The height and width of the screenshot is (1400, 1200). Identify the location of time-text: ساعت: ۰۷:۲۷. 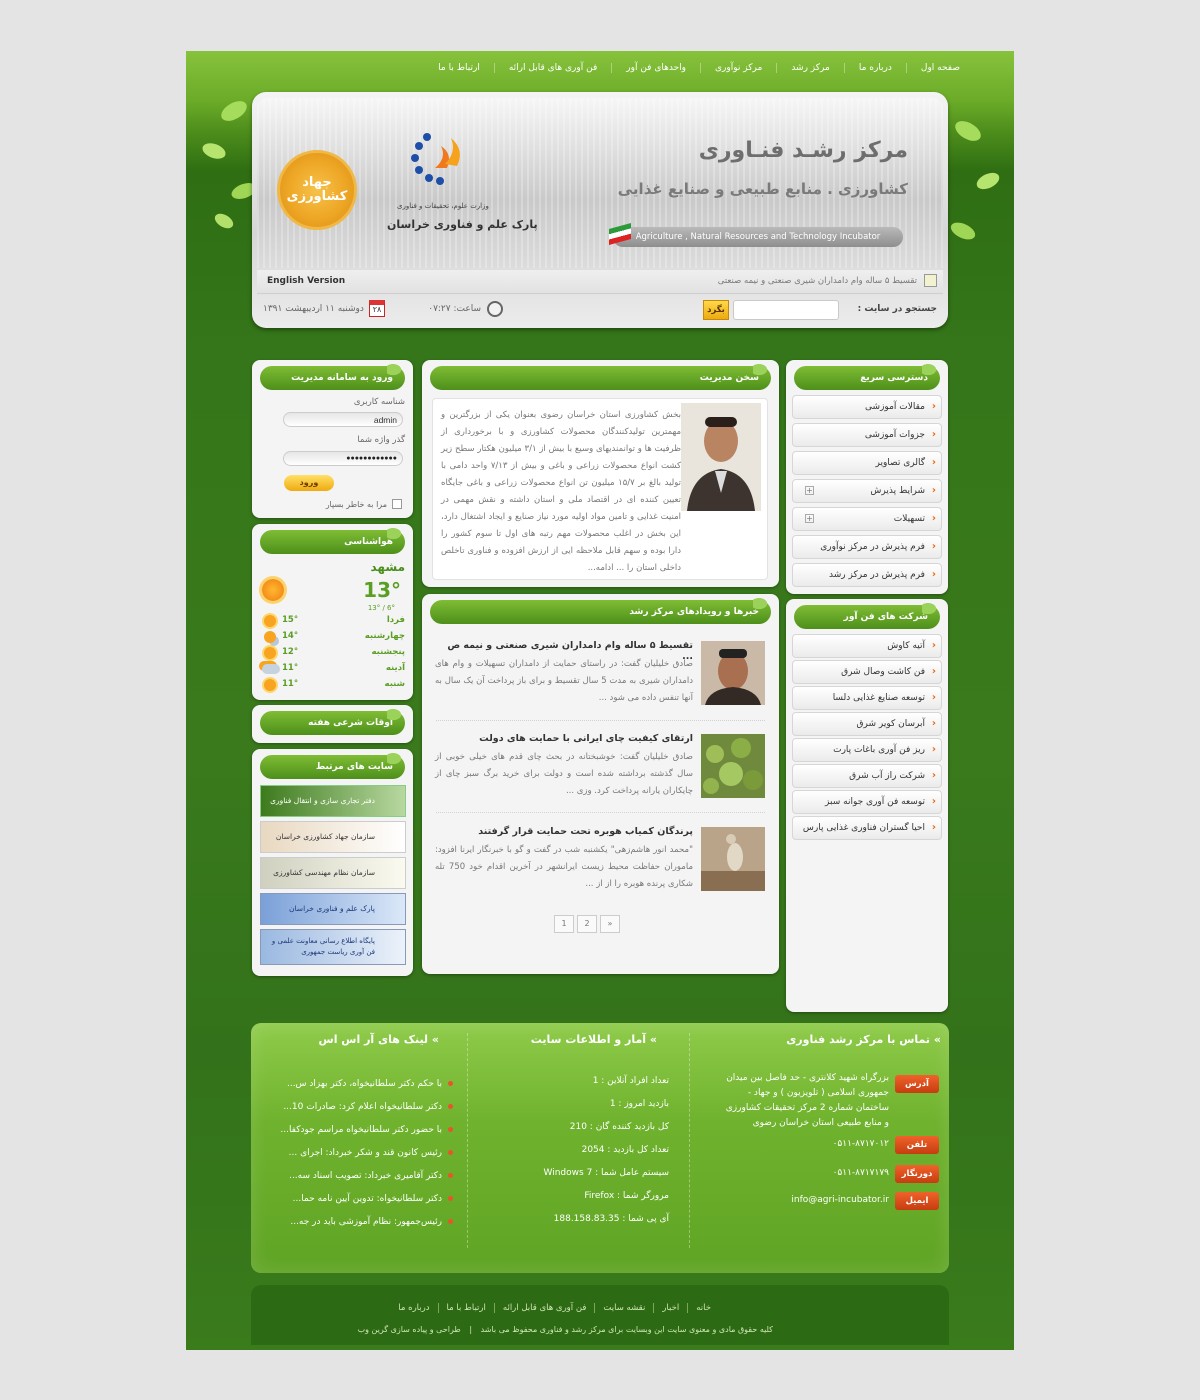
(454, 309).